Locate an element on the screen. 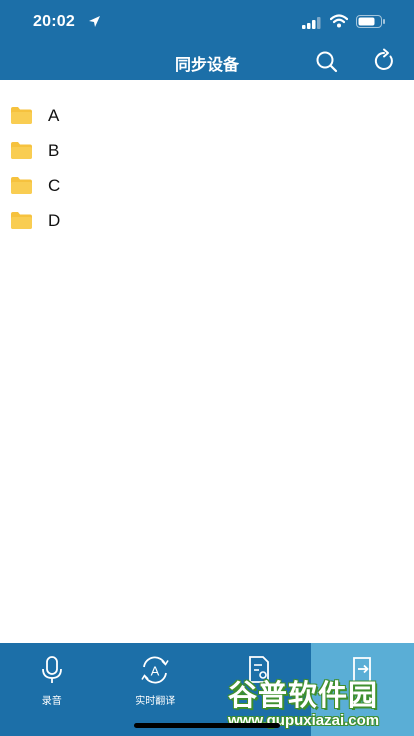  tab-label: 实时翻译 is located at coordinates (155, 701).